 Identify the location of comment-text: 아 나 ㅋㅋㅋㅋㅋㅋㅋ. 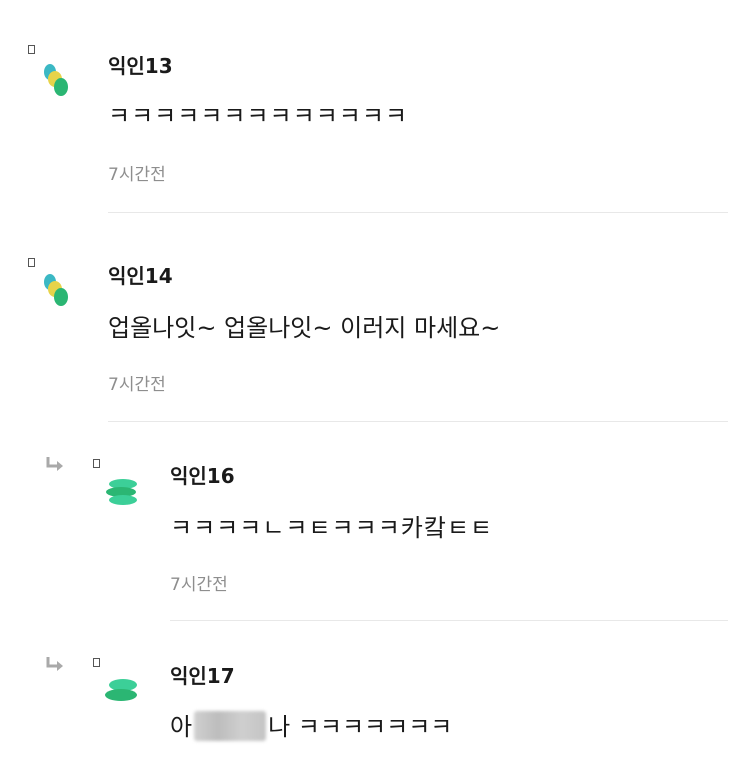
(311, 724).